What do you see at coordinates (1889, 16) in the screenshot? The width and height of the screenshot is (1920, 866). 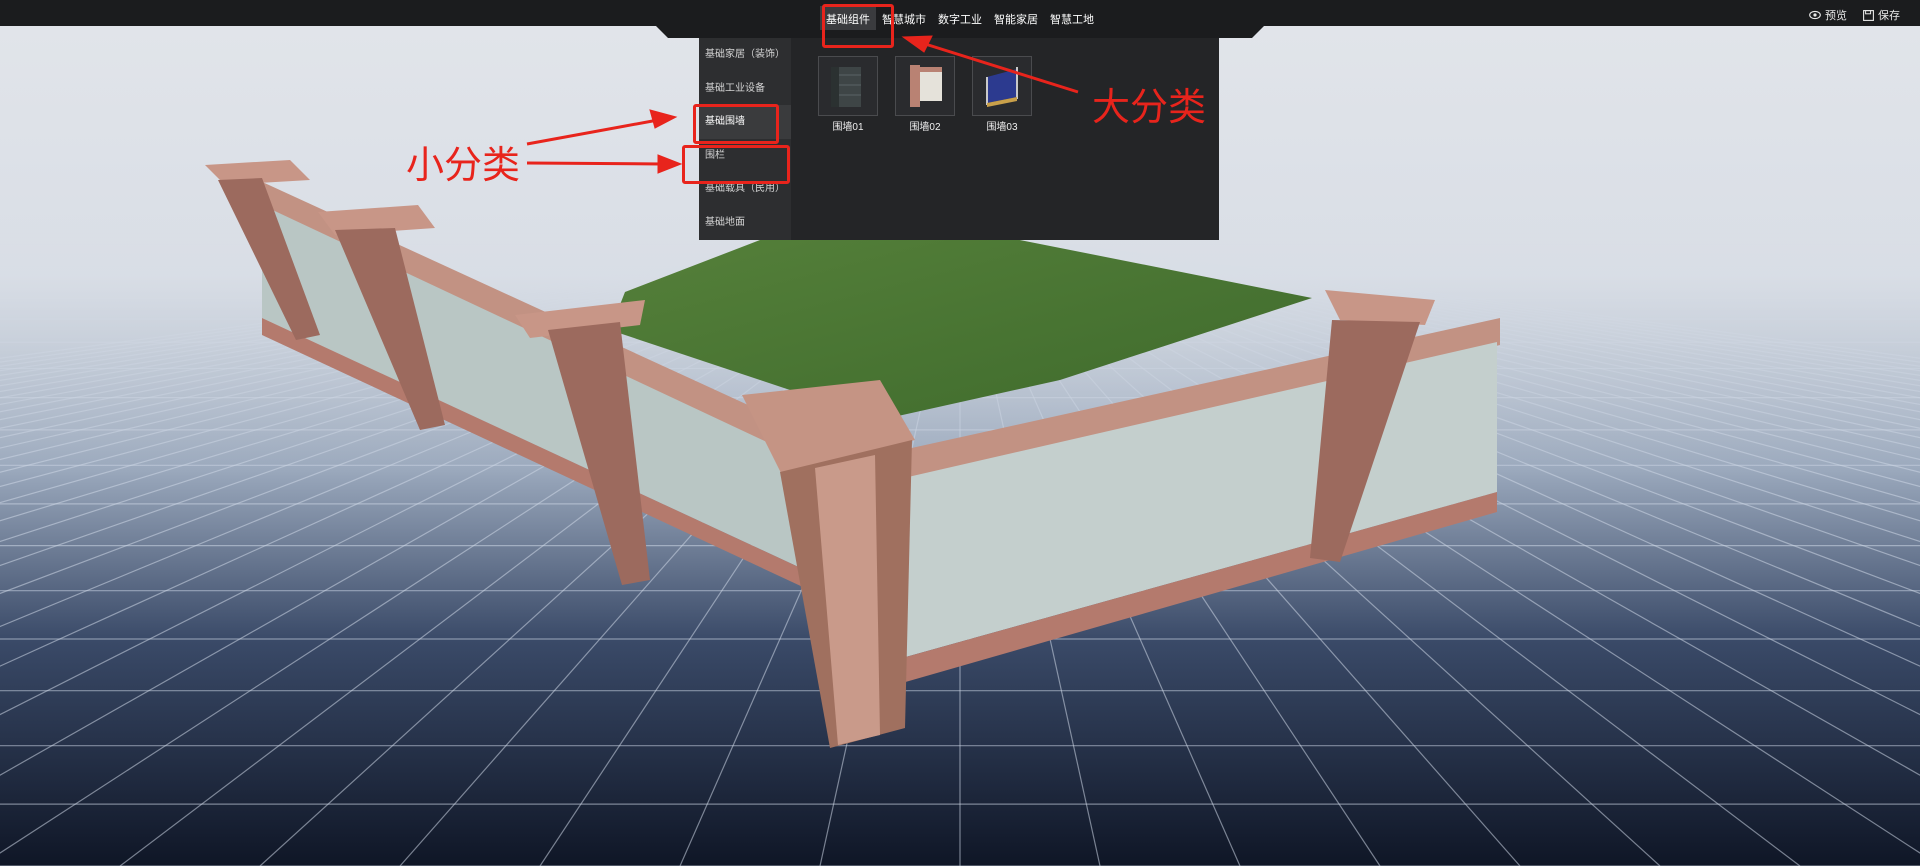 I see `save-label: 保存` at bounding box center [1889, 16].